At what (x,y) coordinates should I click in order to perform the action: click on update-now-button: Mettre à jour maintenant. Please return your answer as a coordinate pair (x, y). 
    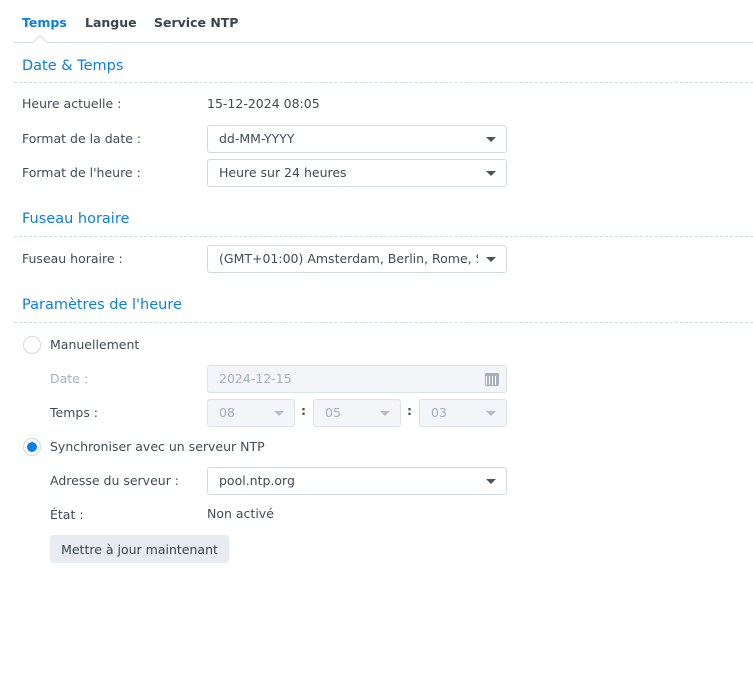
    Looking at the image, I should click on (139, 549).